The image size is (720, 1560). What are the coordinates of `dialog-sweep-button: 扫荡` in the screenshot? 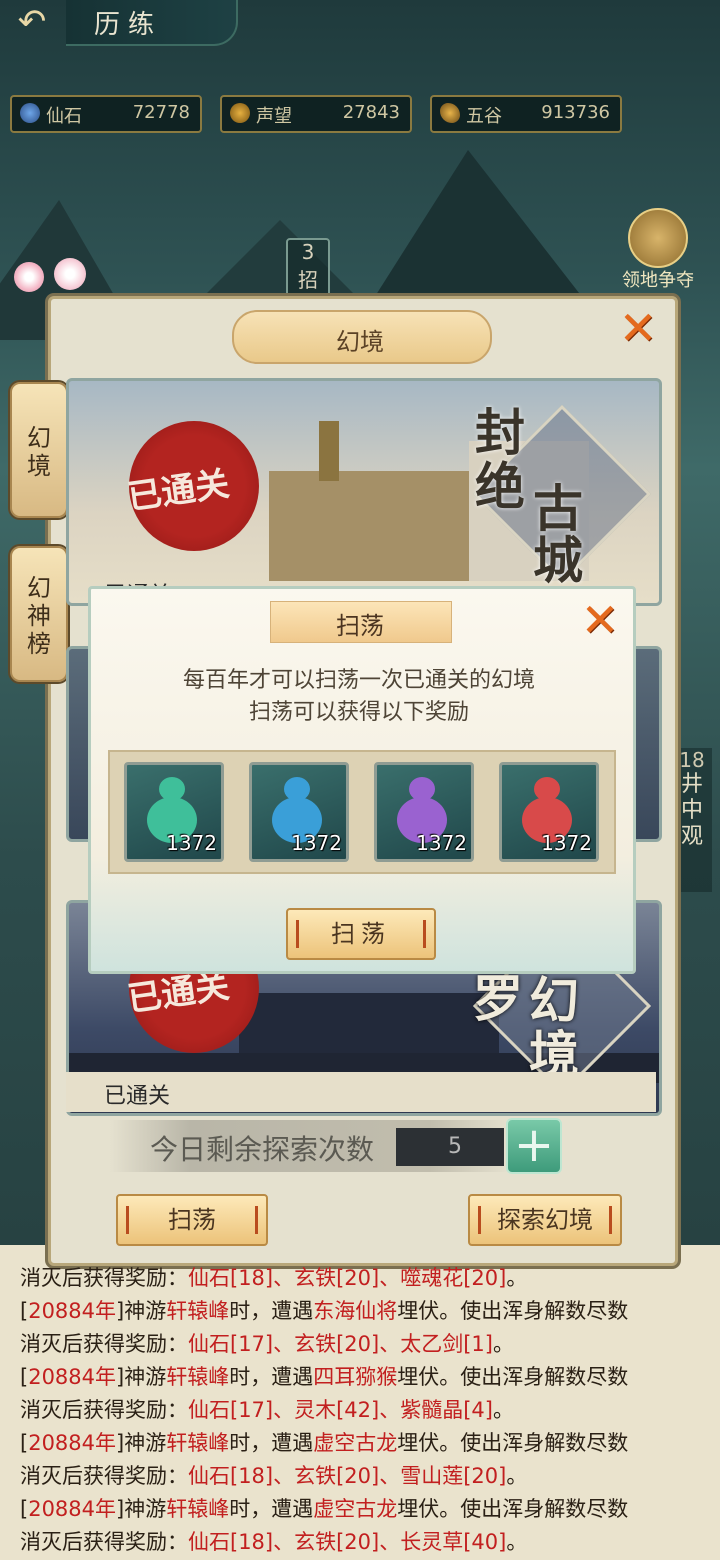 It's located at (361, 934).